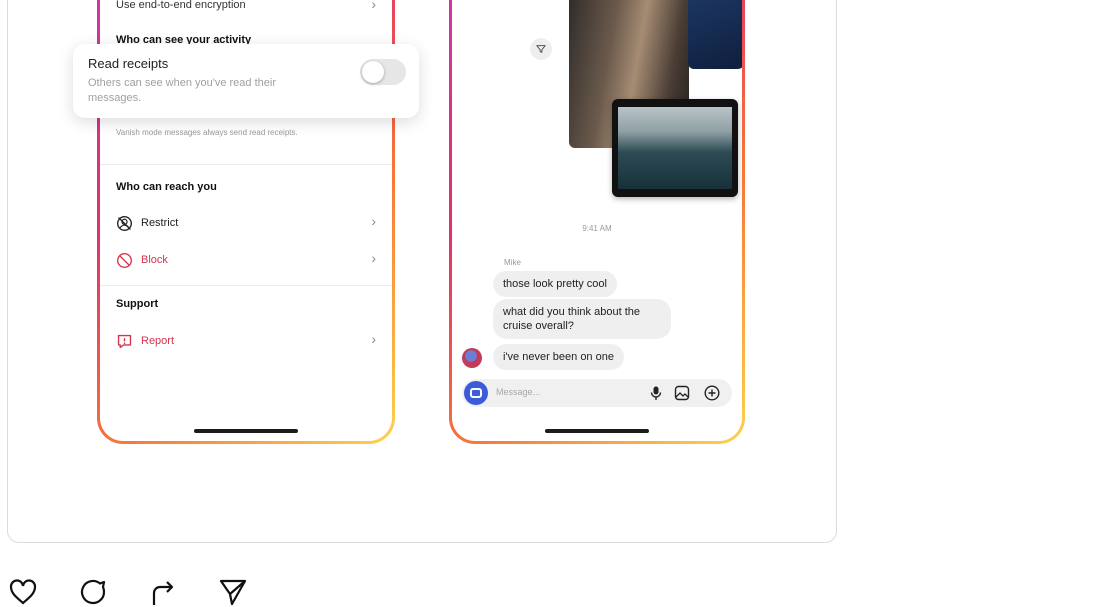  What do you see at coordinates (124, 260) in the screenshot?
I see `block-icon` at bounding box center [124, 260].